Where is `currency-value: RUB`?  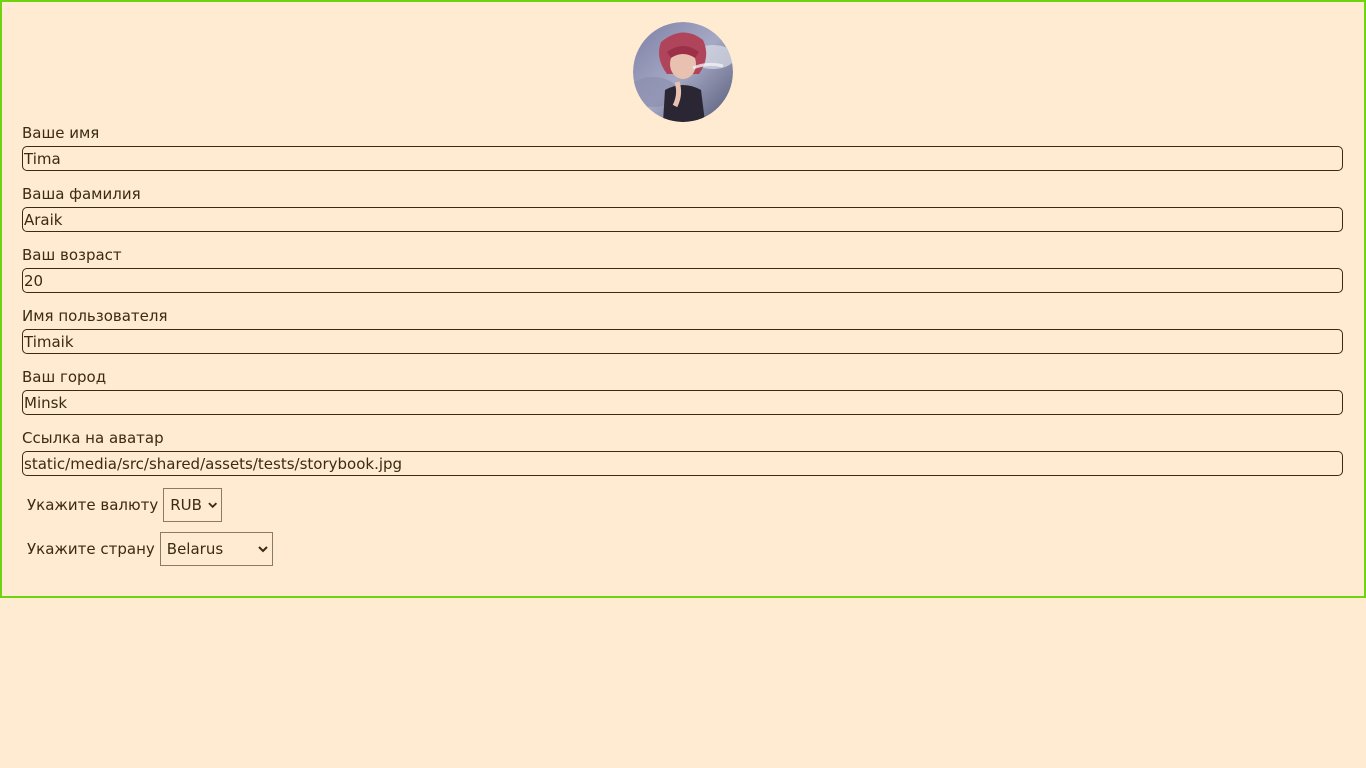 currency-value: RUB is located at coordinates (186, 505).